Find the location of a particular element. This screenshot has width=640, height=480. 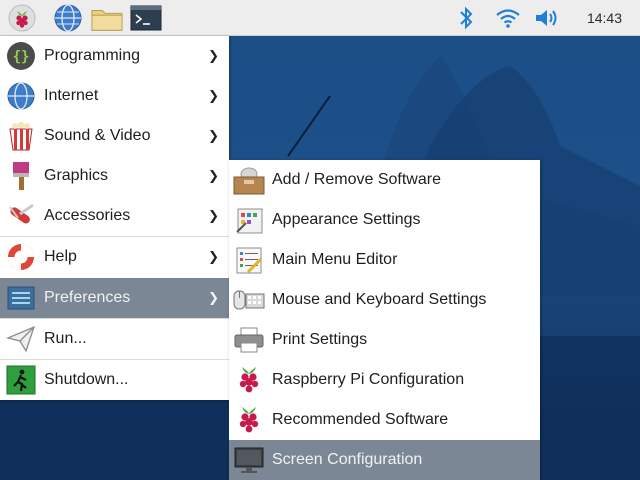

menu-item-preferences: Preferences ❯ is located at coordinates (114, 298).